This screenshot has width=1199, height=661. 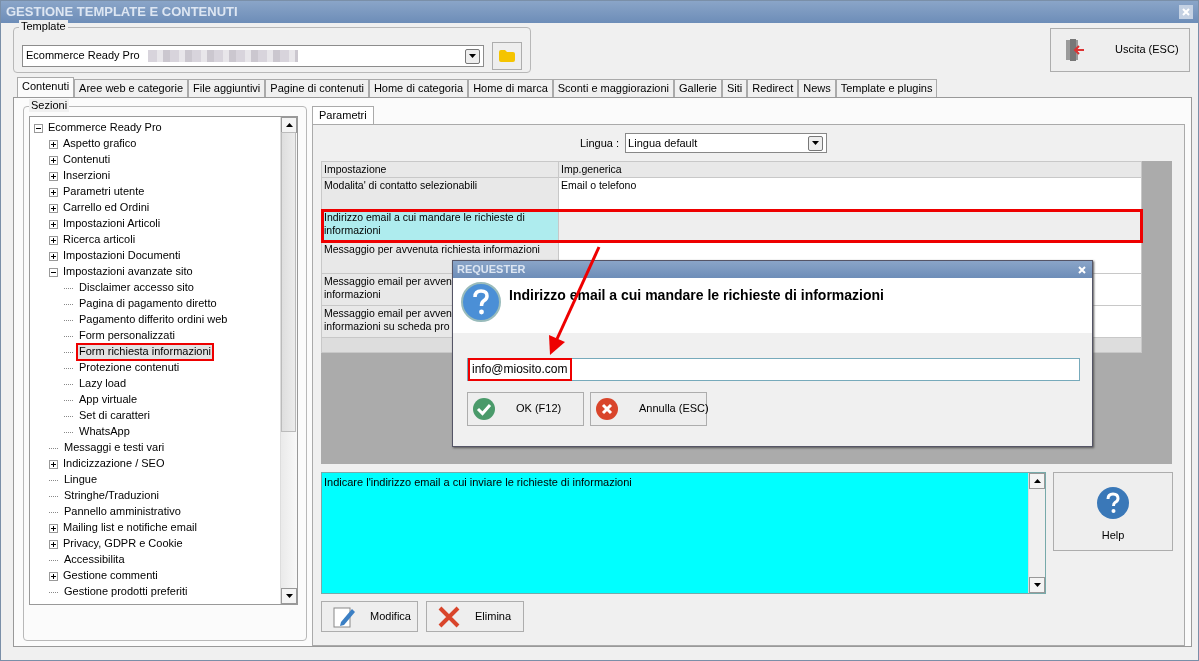 I want to click on tab: Gallerie, so click(x=698, y=88).